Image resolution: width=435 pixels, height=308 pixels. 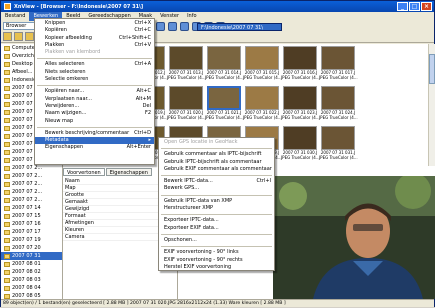 What do you see at coordinates (84, 172) in the screenshot?
I see `tab-voorvertonen: Voorvertonen` at bounding box center [84, 172].